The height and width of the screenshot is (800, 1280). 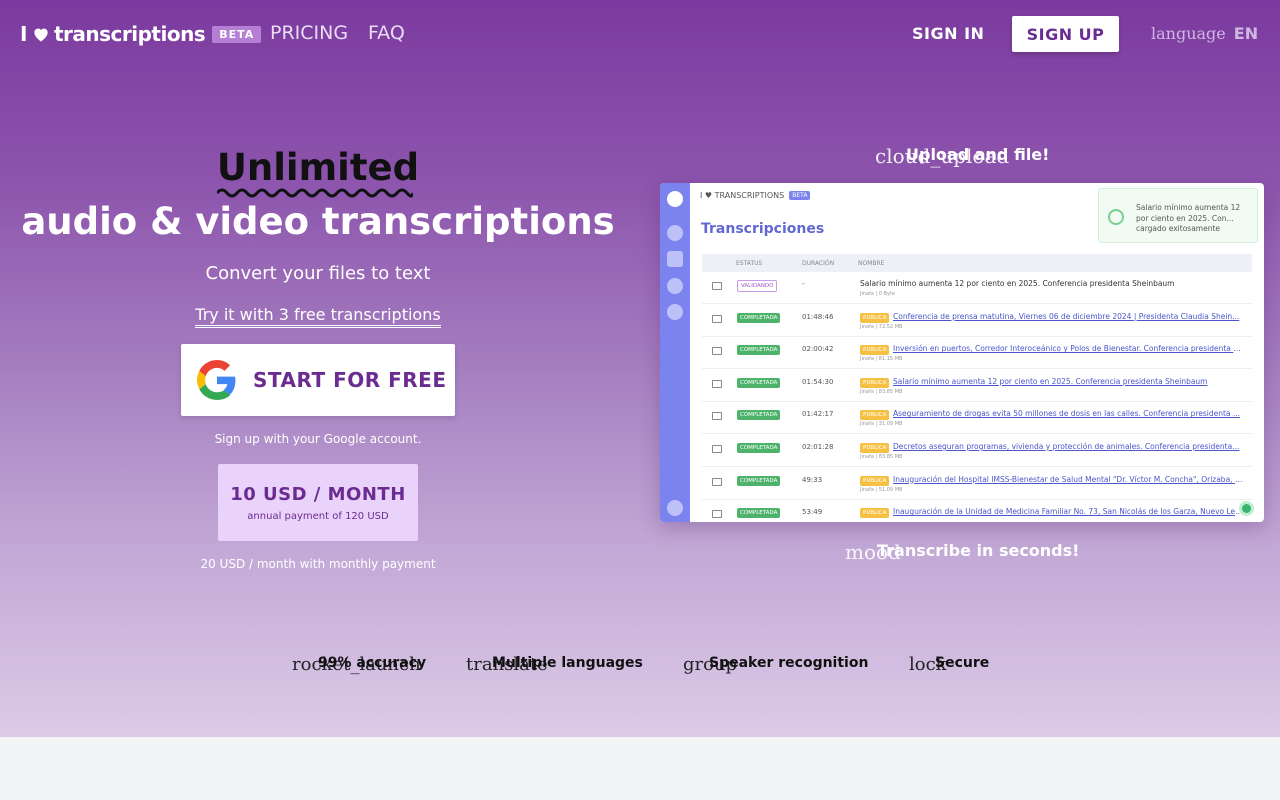 What do you see at coordinates (318, 221) in the screenshot?
I see `hero-title: audio & video transcriptions` at bounding box center [318, 221].